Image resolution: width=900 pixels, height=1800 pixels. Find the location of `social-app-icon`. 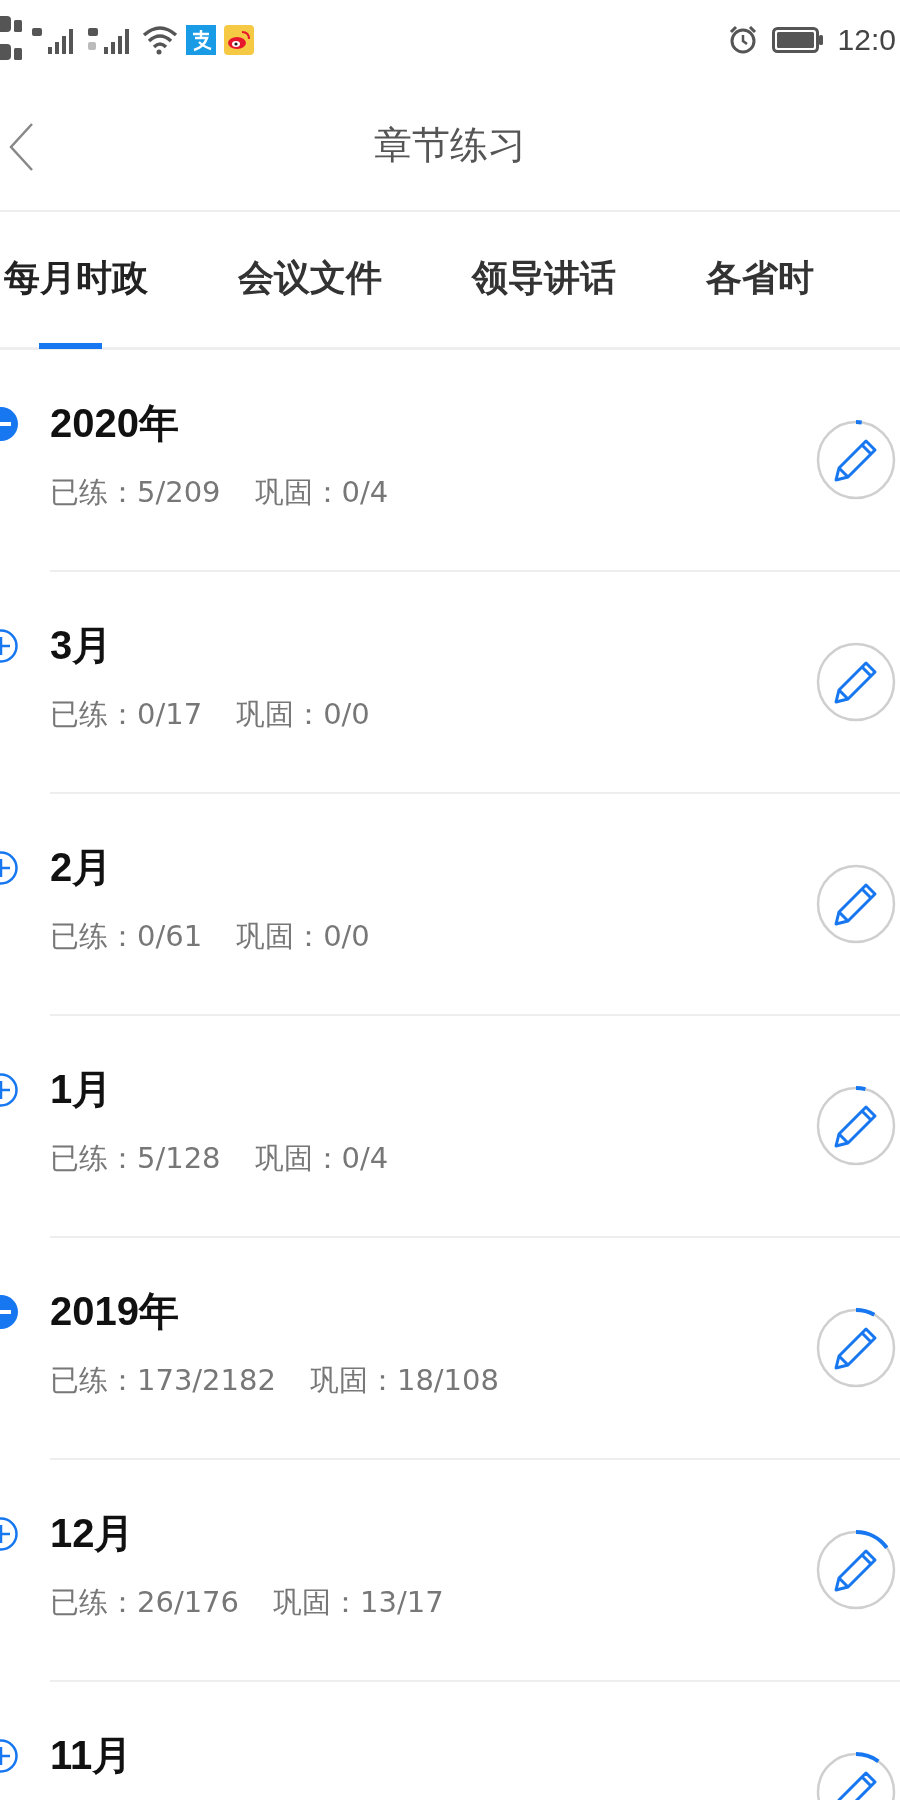

social-app-icon is located at coordinates (239, 40).